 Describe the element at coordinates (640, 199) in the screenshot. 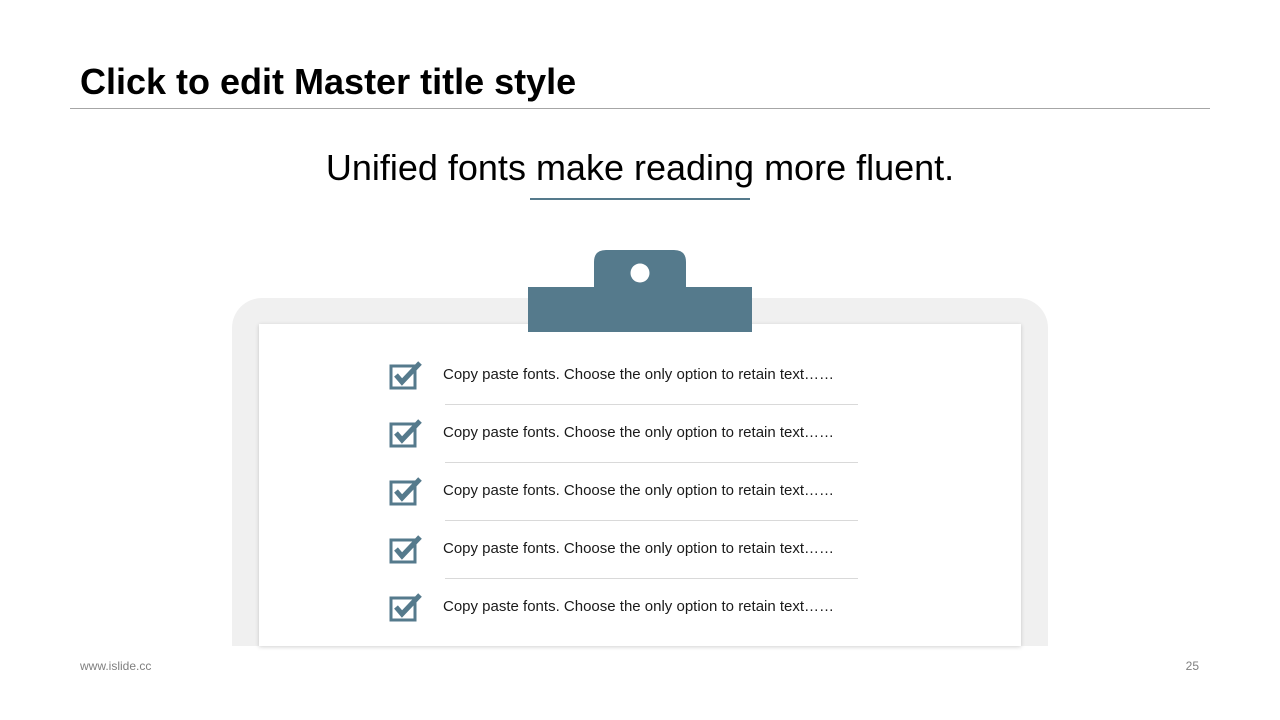

I see `subtitle-underline` at that location.